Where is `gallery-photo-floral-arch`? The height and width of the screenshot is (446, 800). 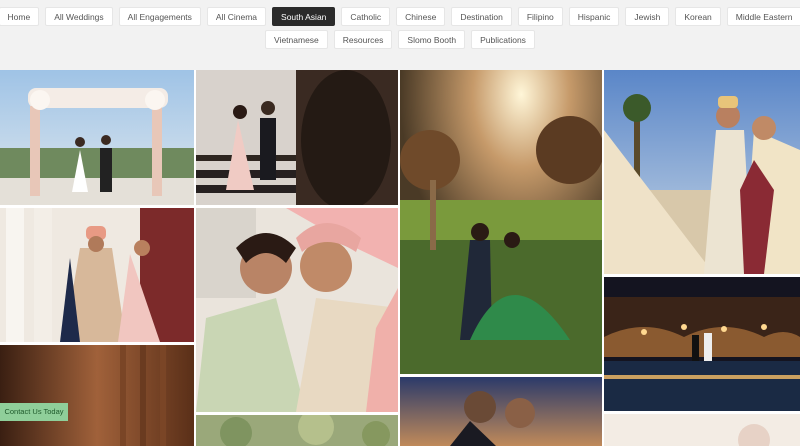
gallery-photo-floral-arch is located at coordinates (97, 137).